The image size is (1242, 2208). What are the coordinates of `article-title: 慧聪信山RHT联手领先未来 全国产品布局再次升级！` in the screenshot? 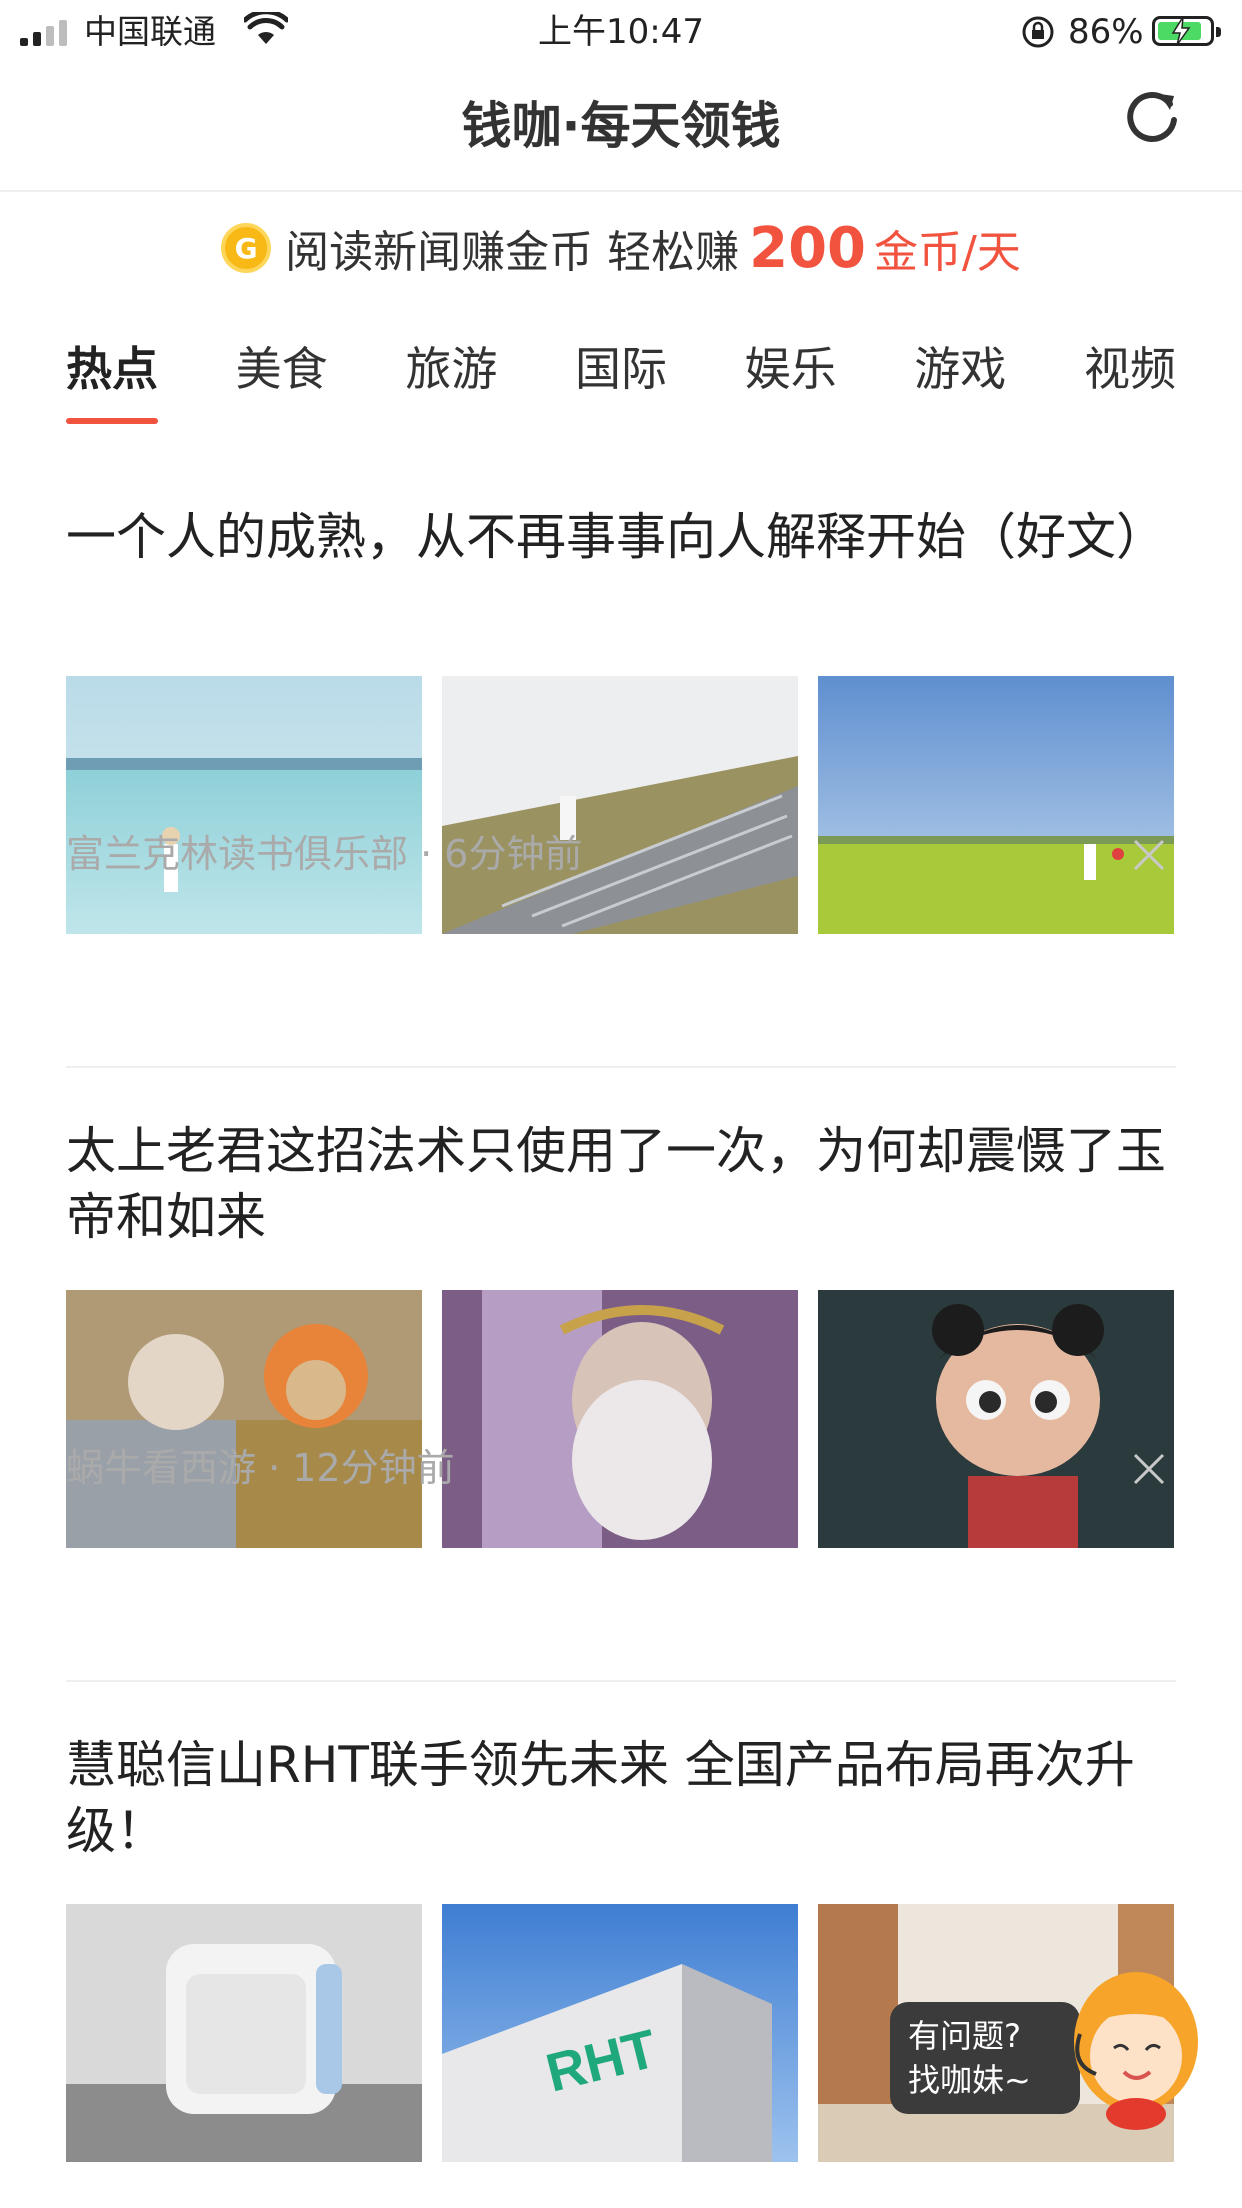 It's located at (621, 1798).